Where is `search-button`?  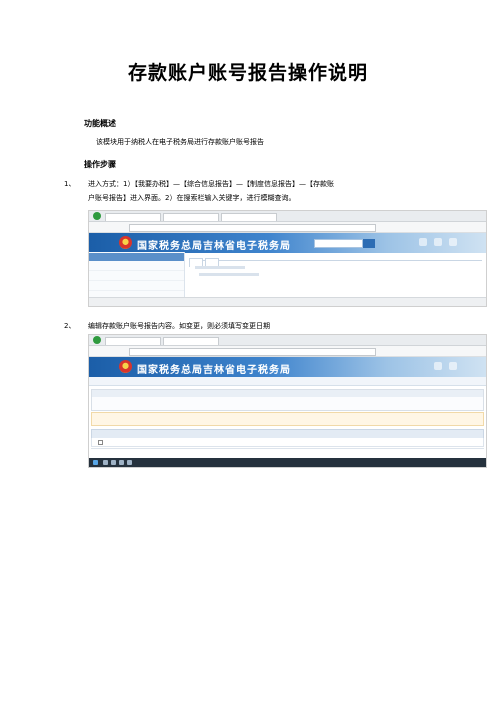 search-button is located at coordinates (369, 243).